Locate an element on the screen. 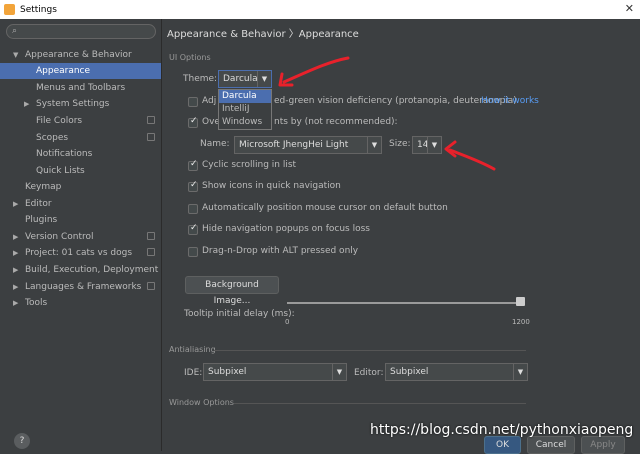 The width and height of the screenshot is (640, 454). cyclic-scrolling-label: Cyclic scrolling in list is located at coordinates (249, 165).